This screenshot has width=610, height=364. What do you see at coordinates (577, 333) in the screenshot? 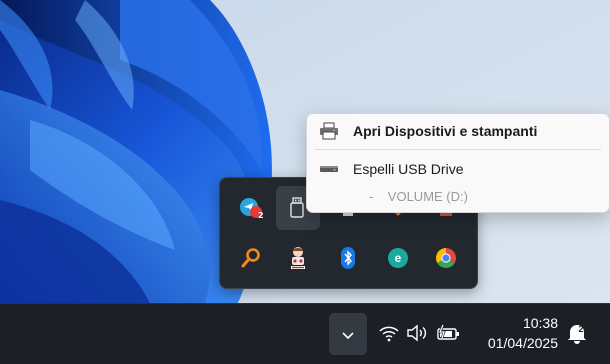
I see `notification-bell-icon: 2` at bounding box center [577, 333].